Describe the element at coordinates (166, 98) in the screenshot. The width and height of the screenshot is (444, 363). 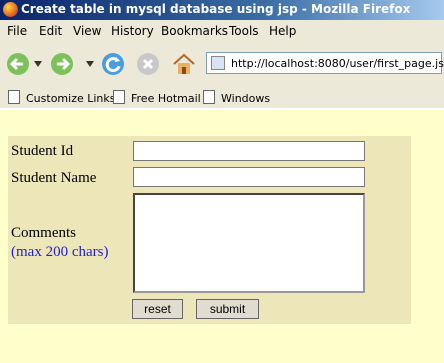
I see `bookmark-label: Free Hotmail` at that location.